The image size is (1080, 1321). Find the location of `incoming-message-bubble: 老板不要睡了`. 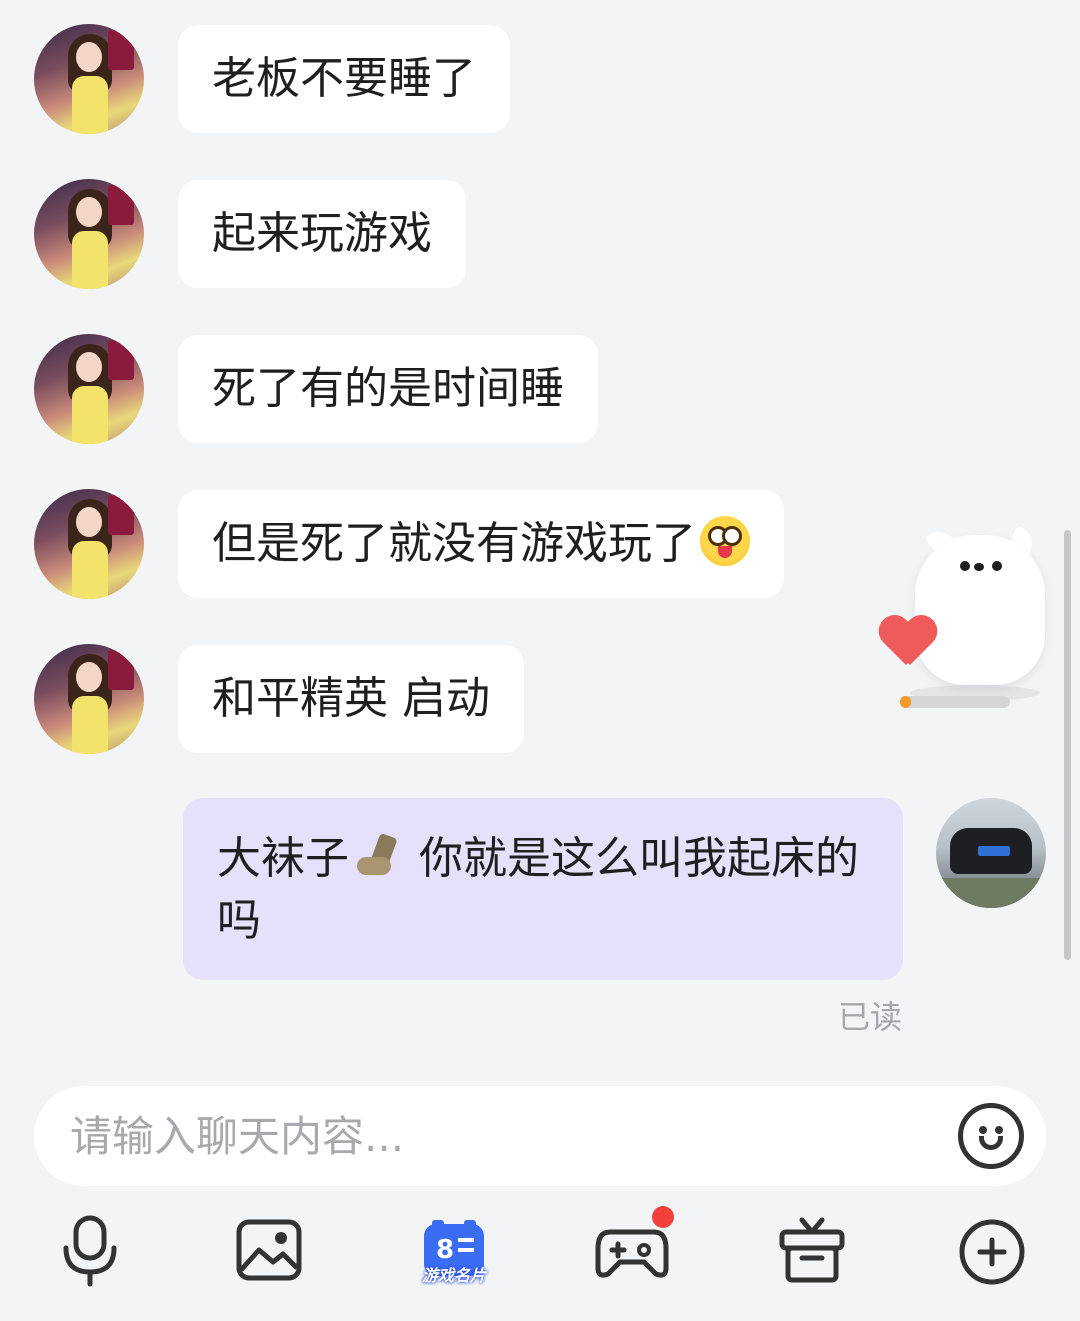

incoming-message-bubble: 老板不要睡了 is located at coordinates (344, 79).